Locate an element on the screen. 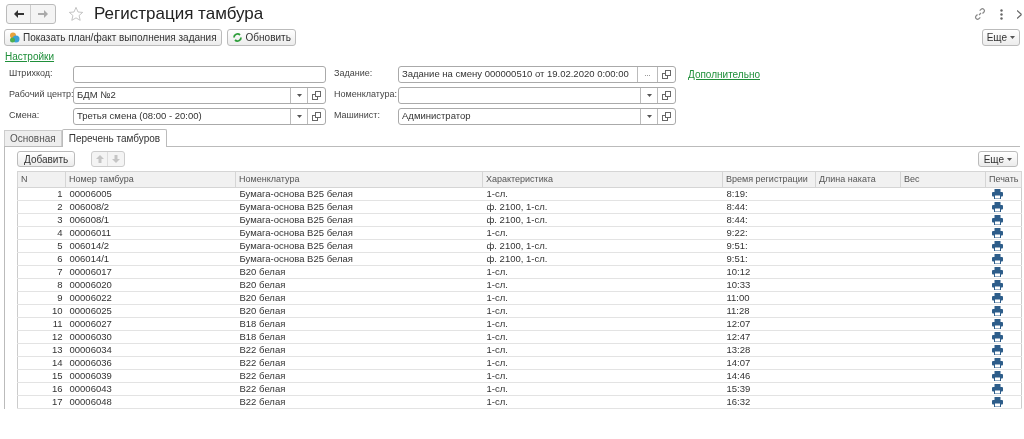 This screenshot has height=439, width=1024. table-cell: 16 is located at coordinates (41, 389).